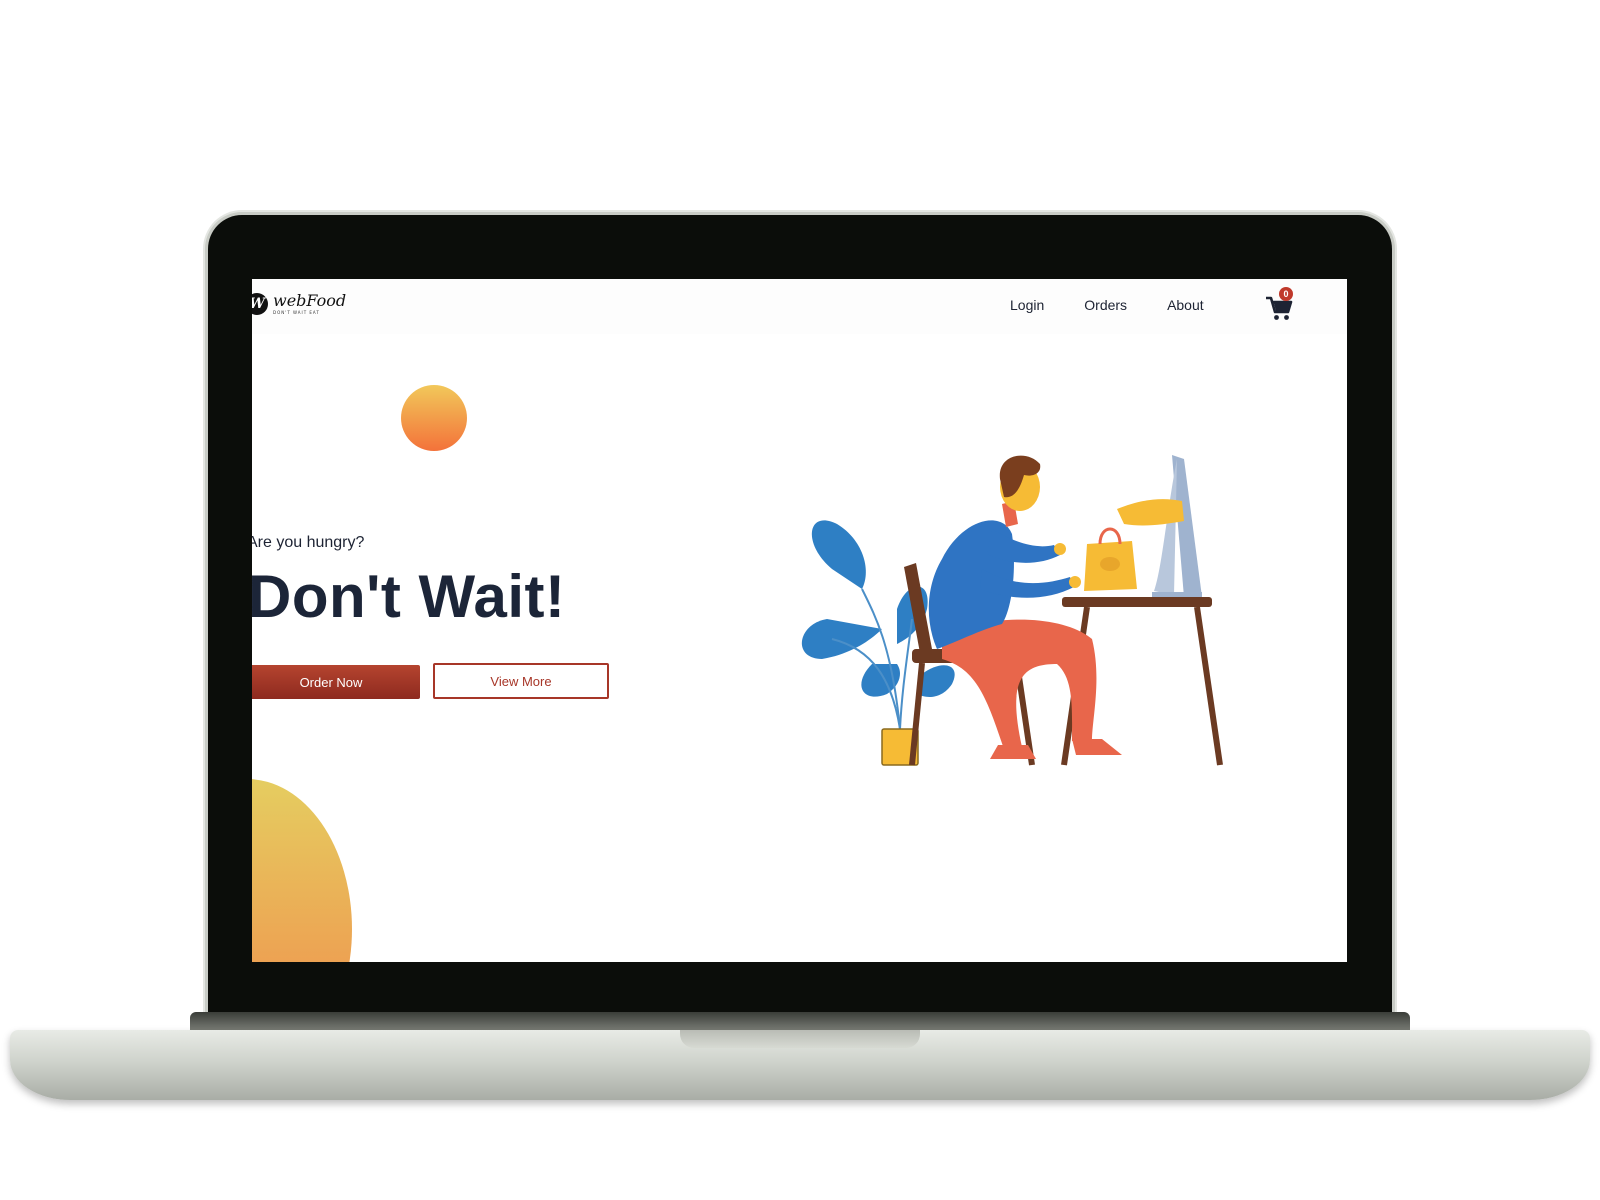 The image size is (1600, 1200). What do you see at coordinates (409, 596) in the screenshot?
I see `hero-title: Don't Wait!` at bounding box center [409, 596].